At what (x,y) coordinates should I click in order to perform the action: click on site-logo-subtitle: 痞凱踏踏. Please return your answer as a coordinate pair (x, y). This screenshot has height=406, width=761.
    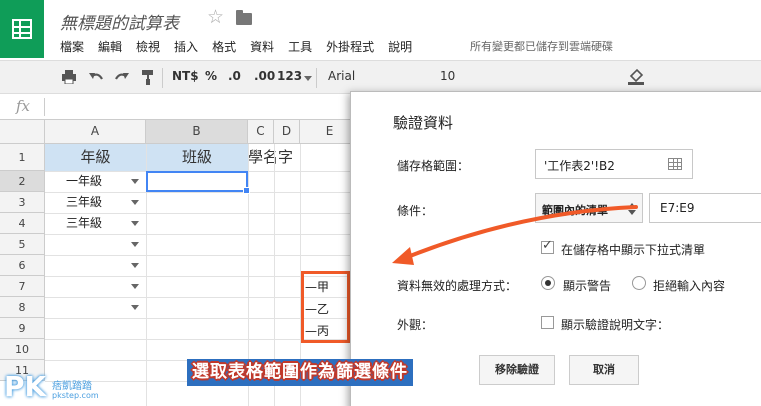
    Looking at the image, I should click on (72, 386).